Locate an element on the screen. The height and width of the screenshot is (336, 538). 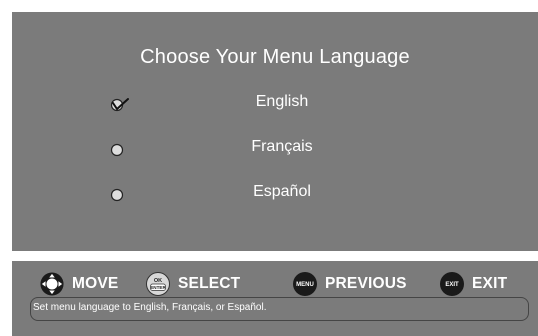
menu-title: Choose Your Menu Language is located at coordinates (275, 57).